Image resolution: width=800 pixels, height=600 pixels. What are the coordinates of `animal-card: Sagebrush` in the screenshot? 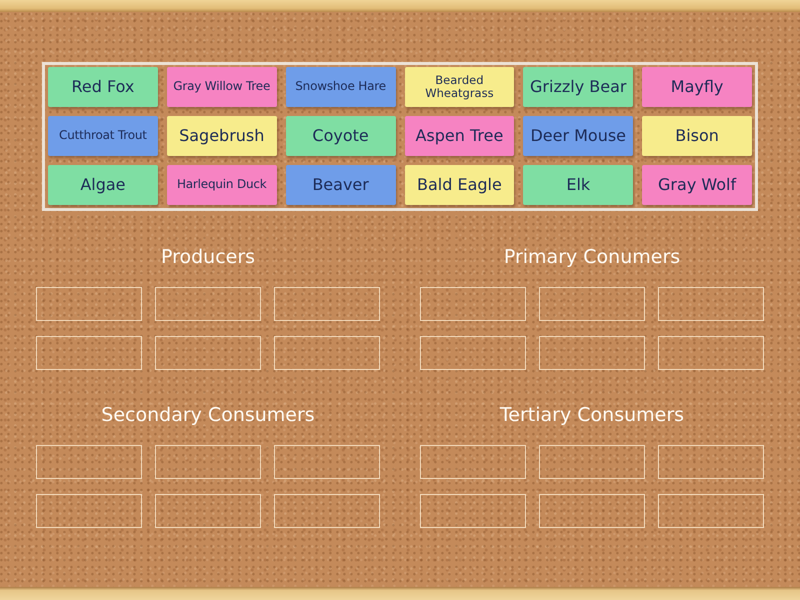 It's located at (221, 136).